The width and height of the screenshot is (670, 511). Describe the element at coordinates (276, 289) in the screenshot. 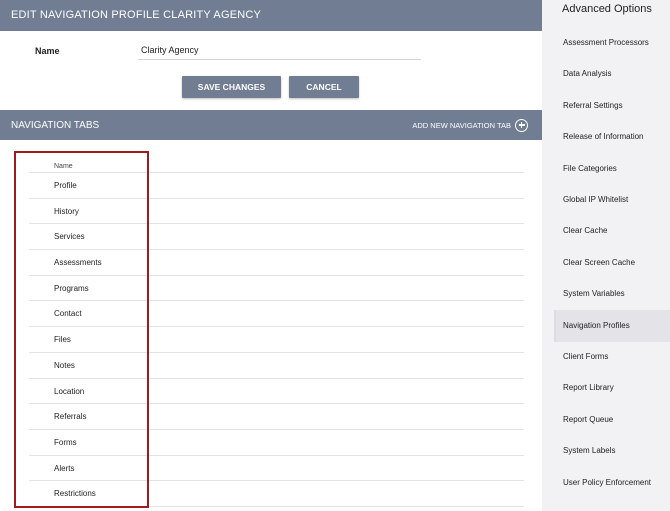

I see `tab-row: Programs` at that location.